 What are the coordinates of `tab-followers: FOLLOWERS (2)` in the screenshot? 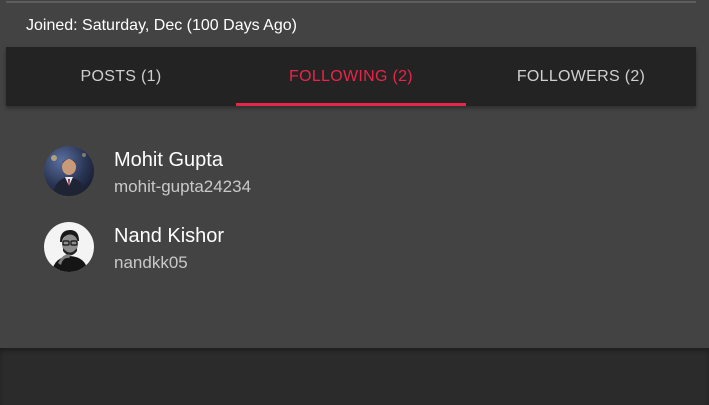 It's located at (581, 76).